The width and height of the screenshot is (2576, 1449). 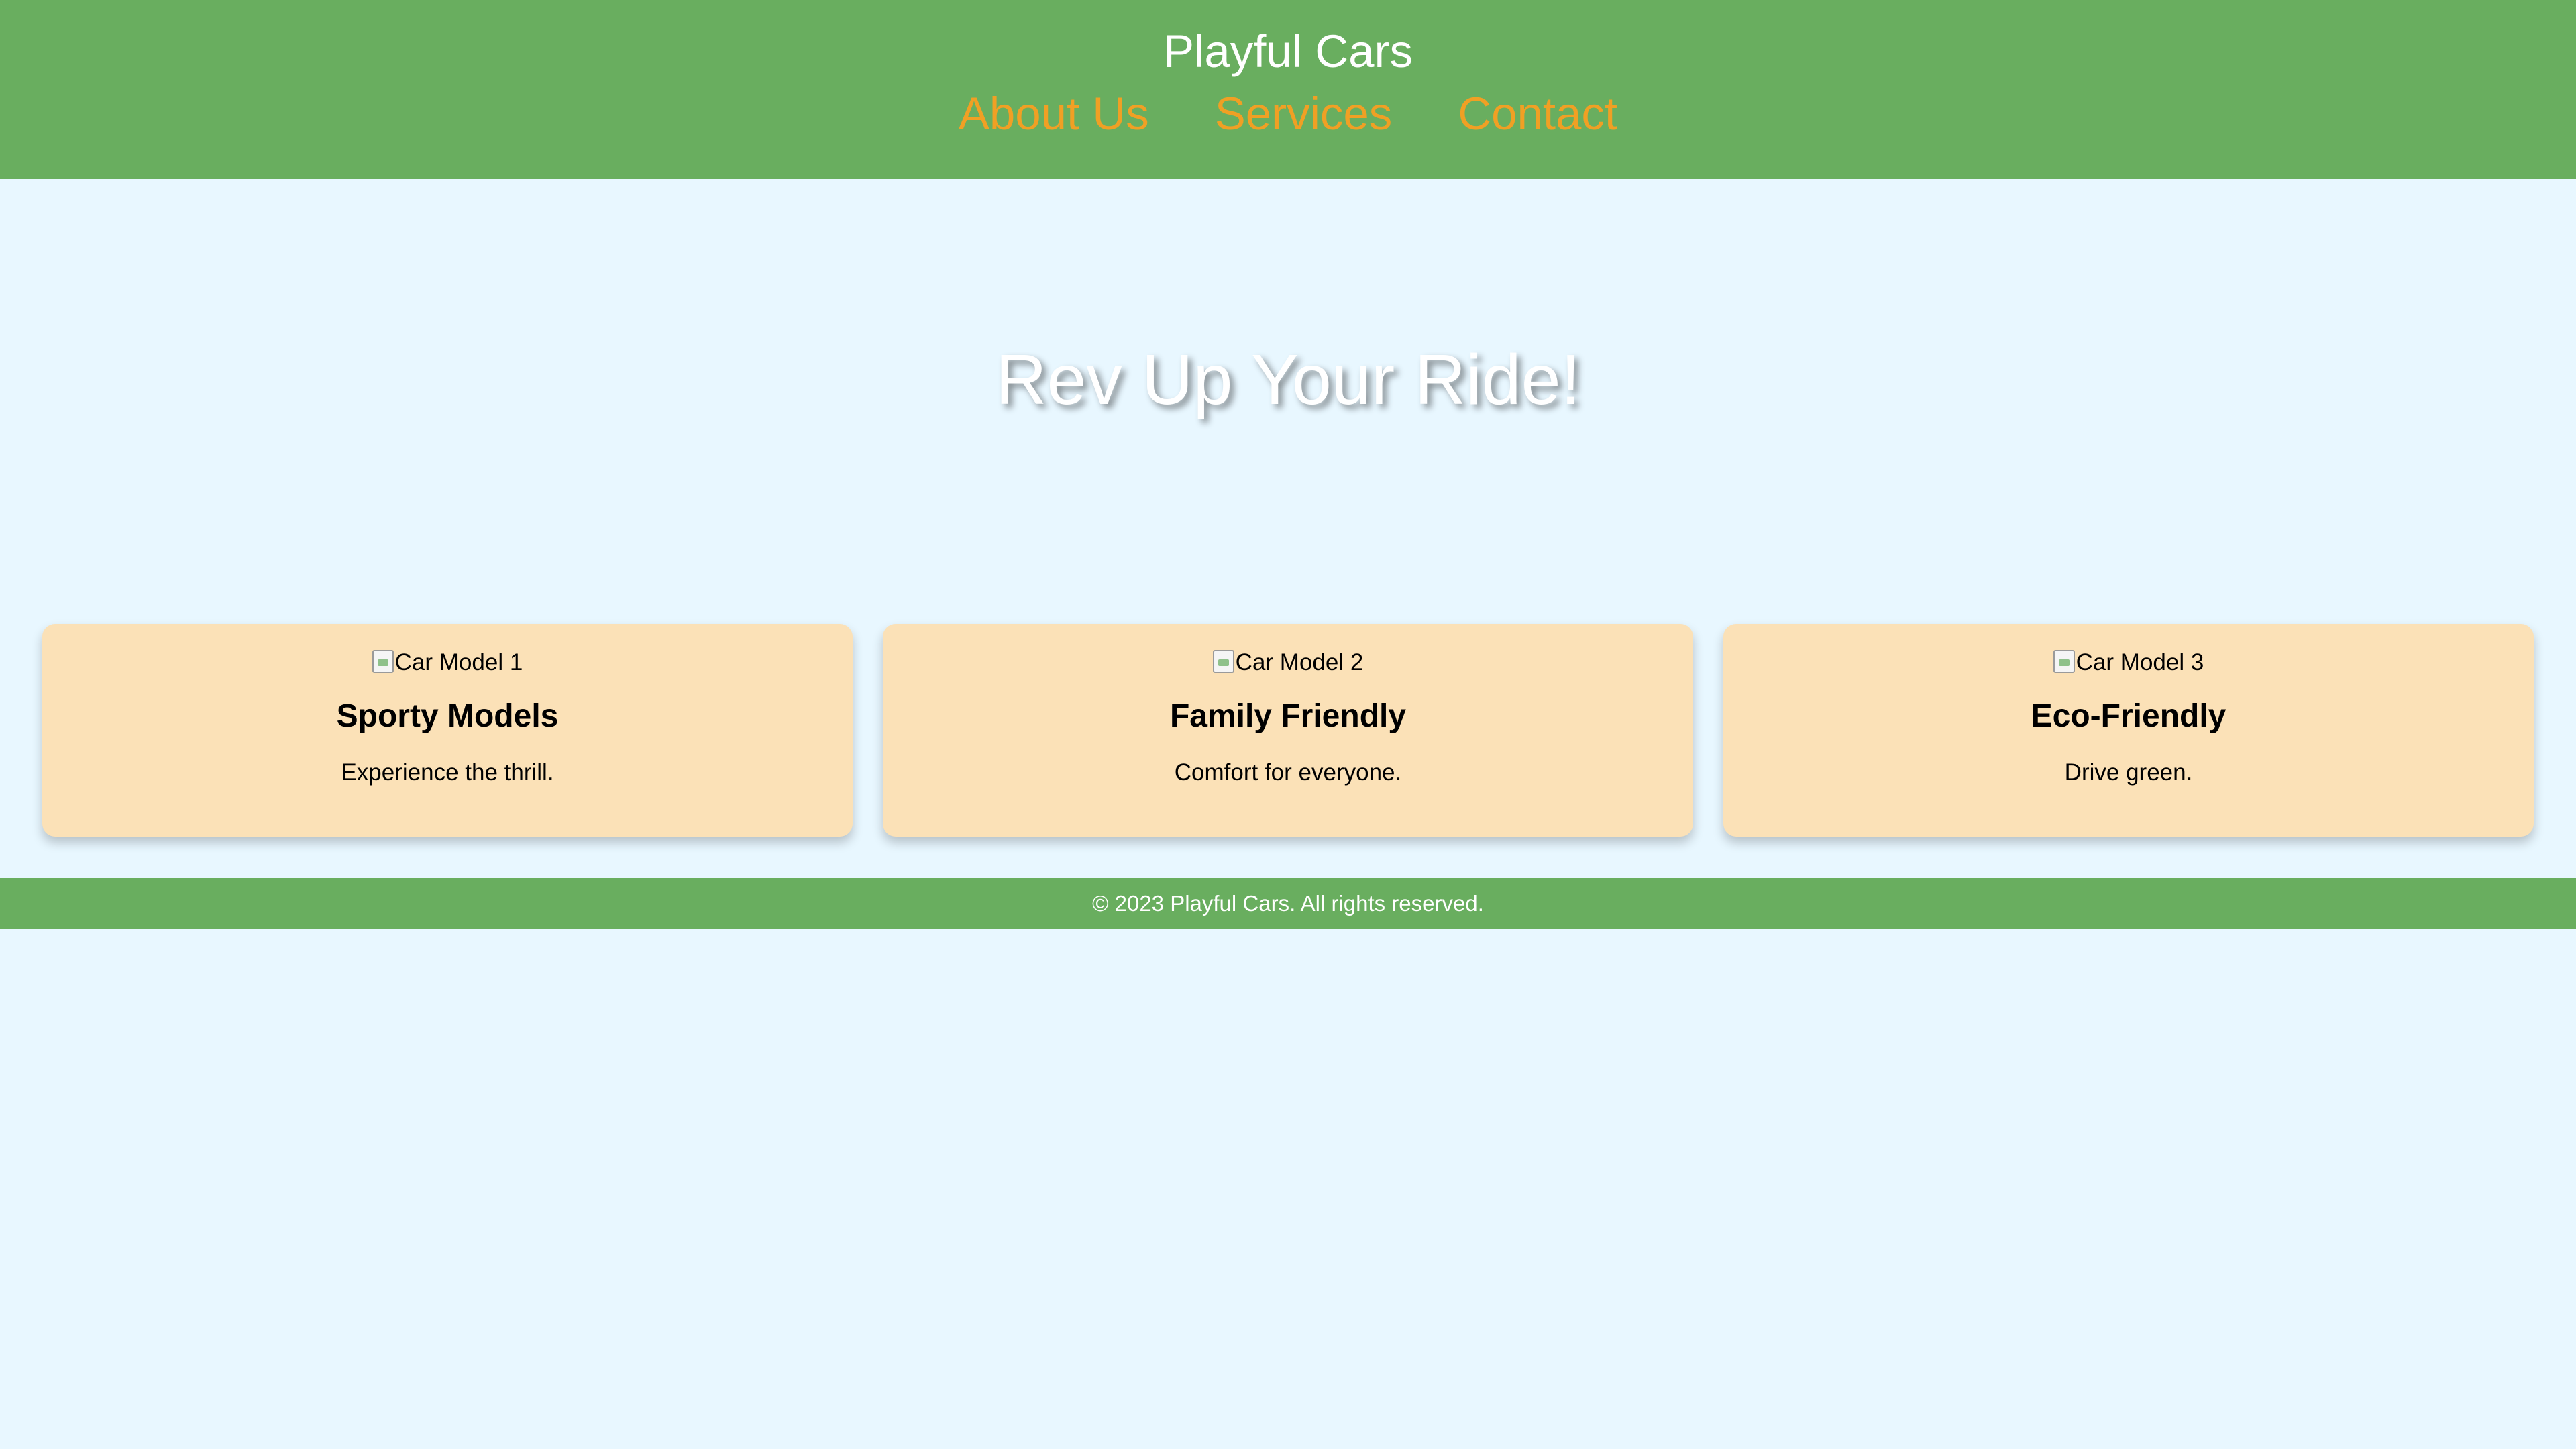 I want to click on hero-title: Rev Up Your Ride!, so click(x=1288, y=379).